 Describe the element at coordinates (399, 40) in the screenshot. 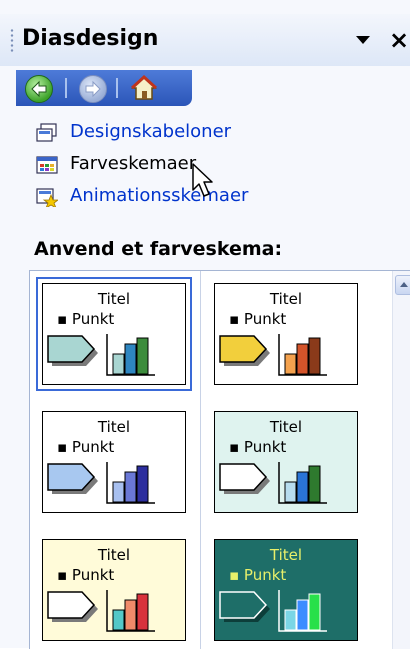

I see `close-icon: ×` at that location.